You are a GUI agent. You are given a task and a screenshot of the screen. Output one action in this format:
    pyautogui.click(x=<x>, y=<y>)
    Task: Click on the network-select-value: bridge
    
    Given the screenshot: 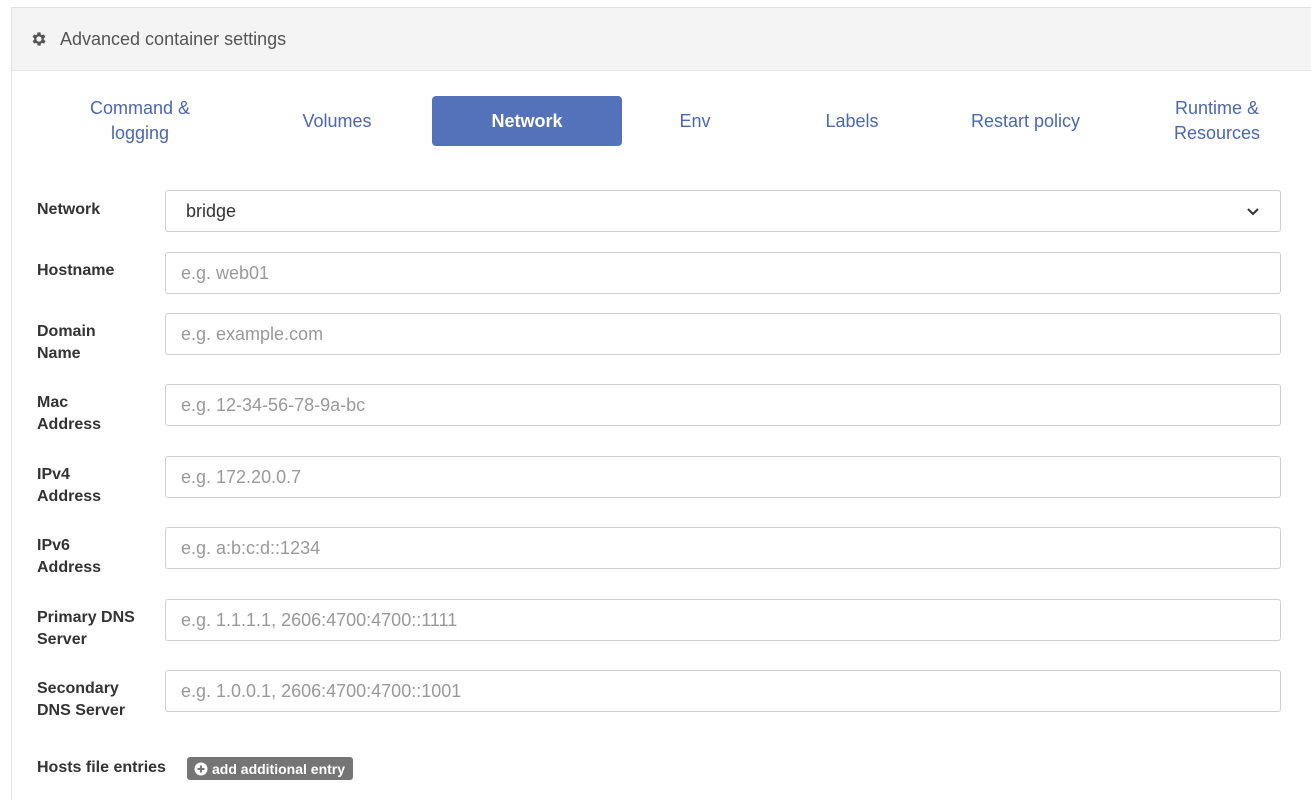 What is the action you would take?
    pyautogui.click(x=211, y=210)
    